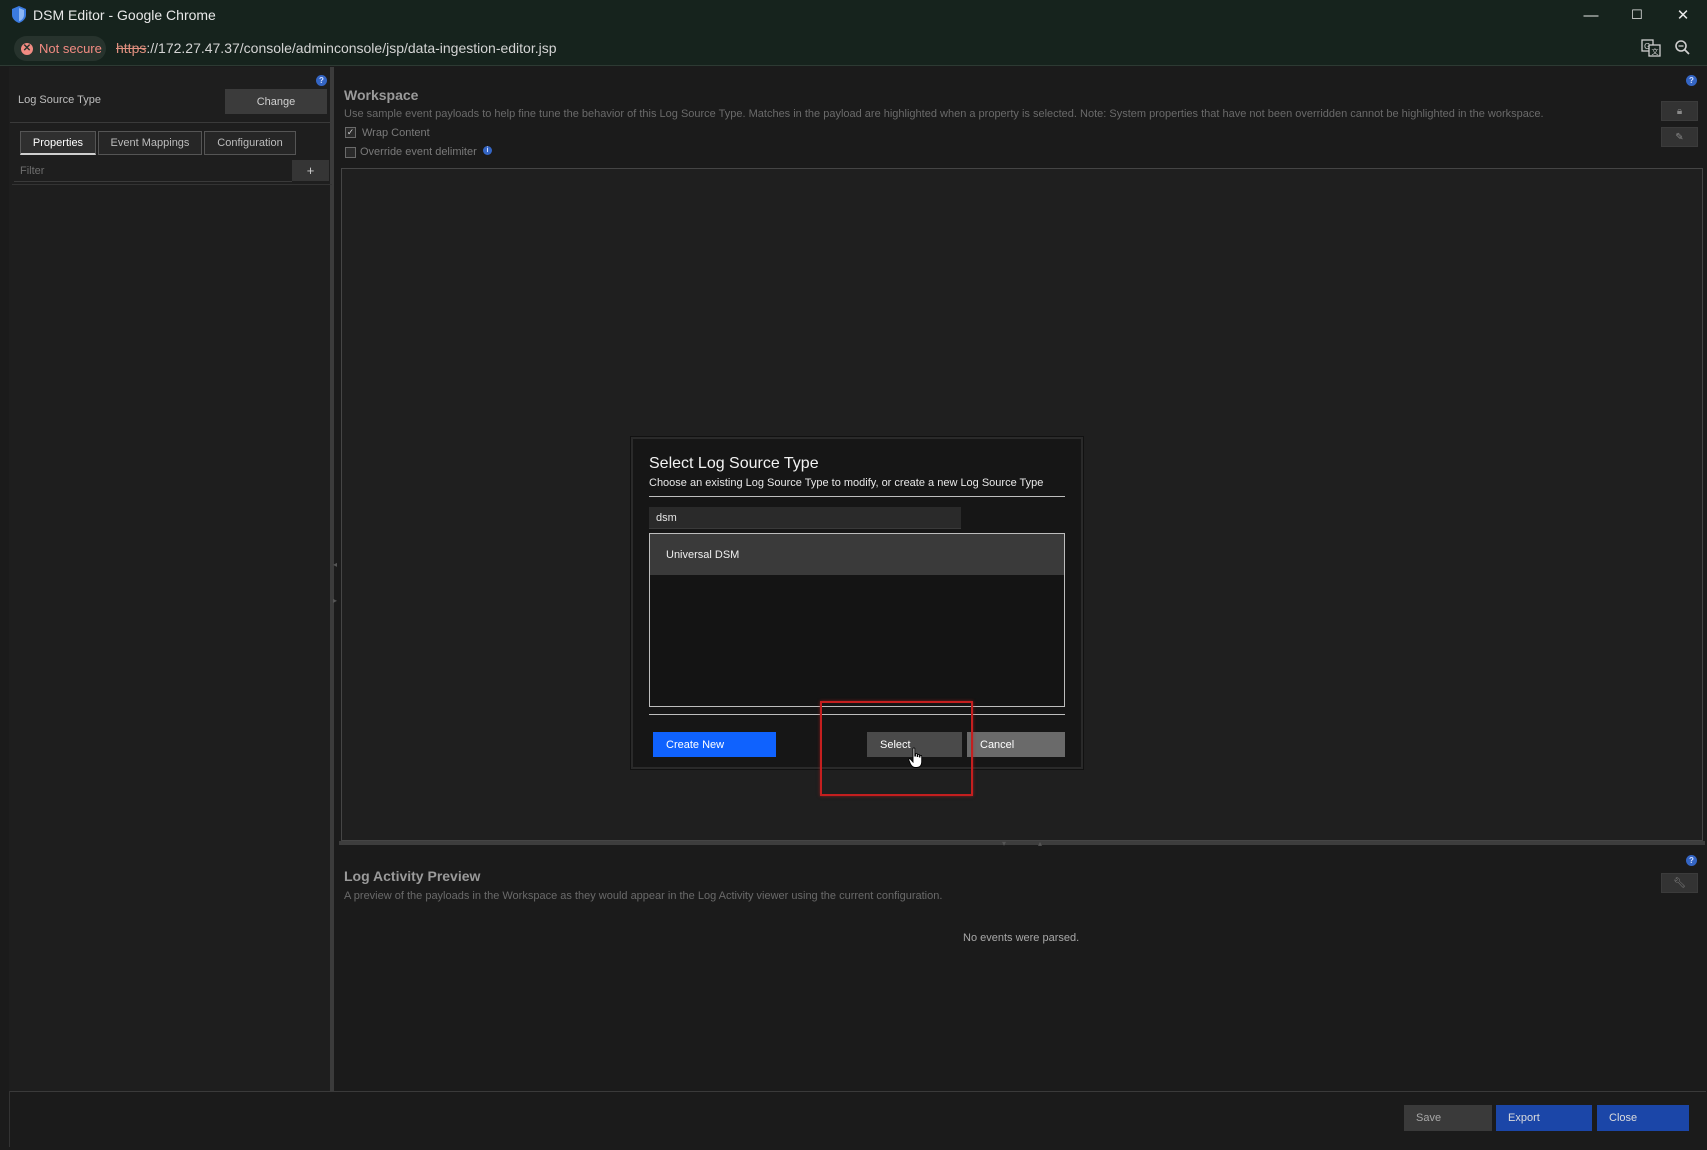 The image size is (1707, 1150). Describe the element at coordinates (1021, 938) in the screenshot. I see `no-events-message: No events were parsed.` at that location.